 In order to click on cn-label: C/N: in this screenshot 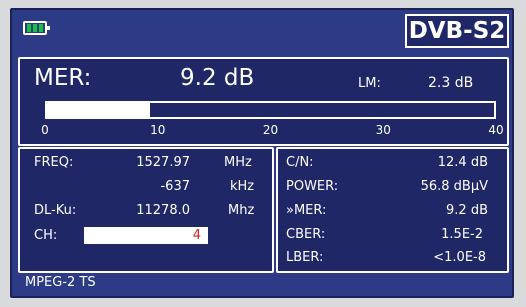, I will do `click(300, 162)`.